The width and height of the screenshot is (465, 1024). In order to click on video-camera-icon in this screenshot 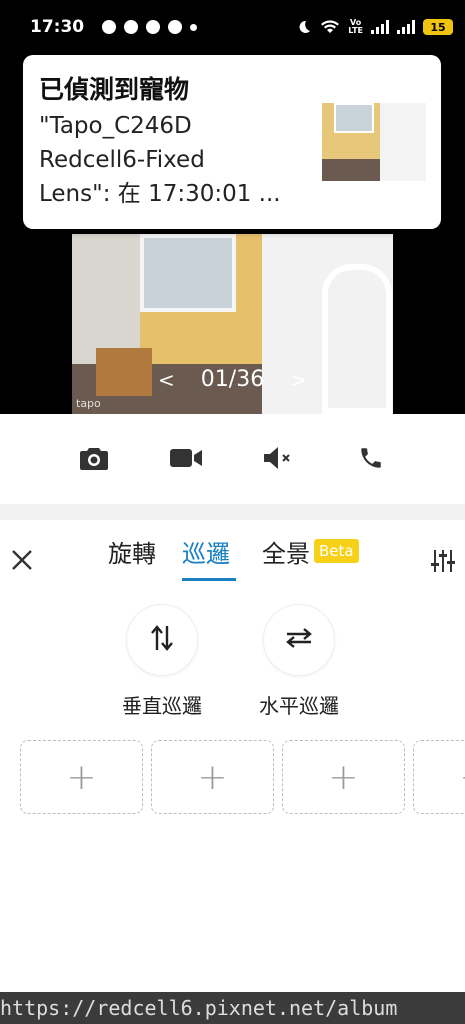, I will do `click(186, 460)`.